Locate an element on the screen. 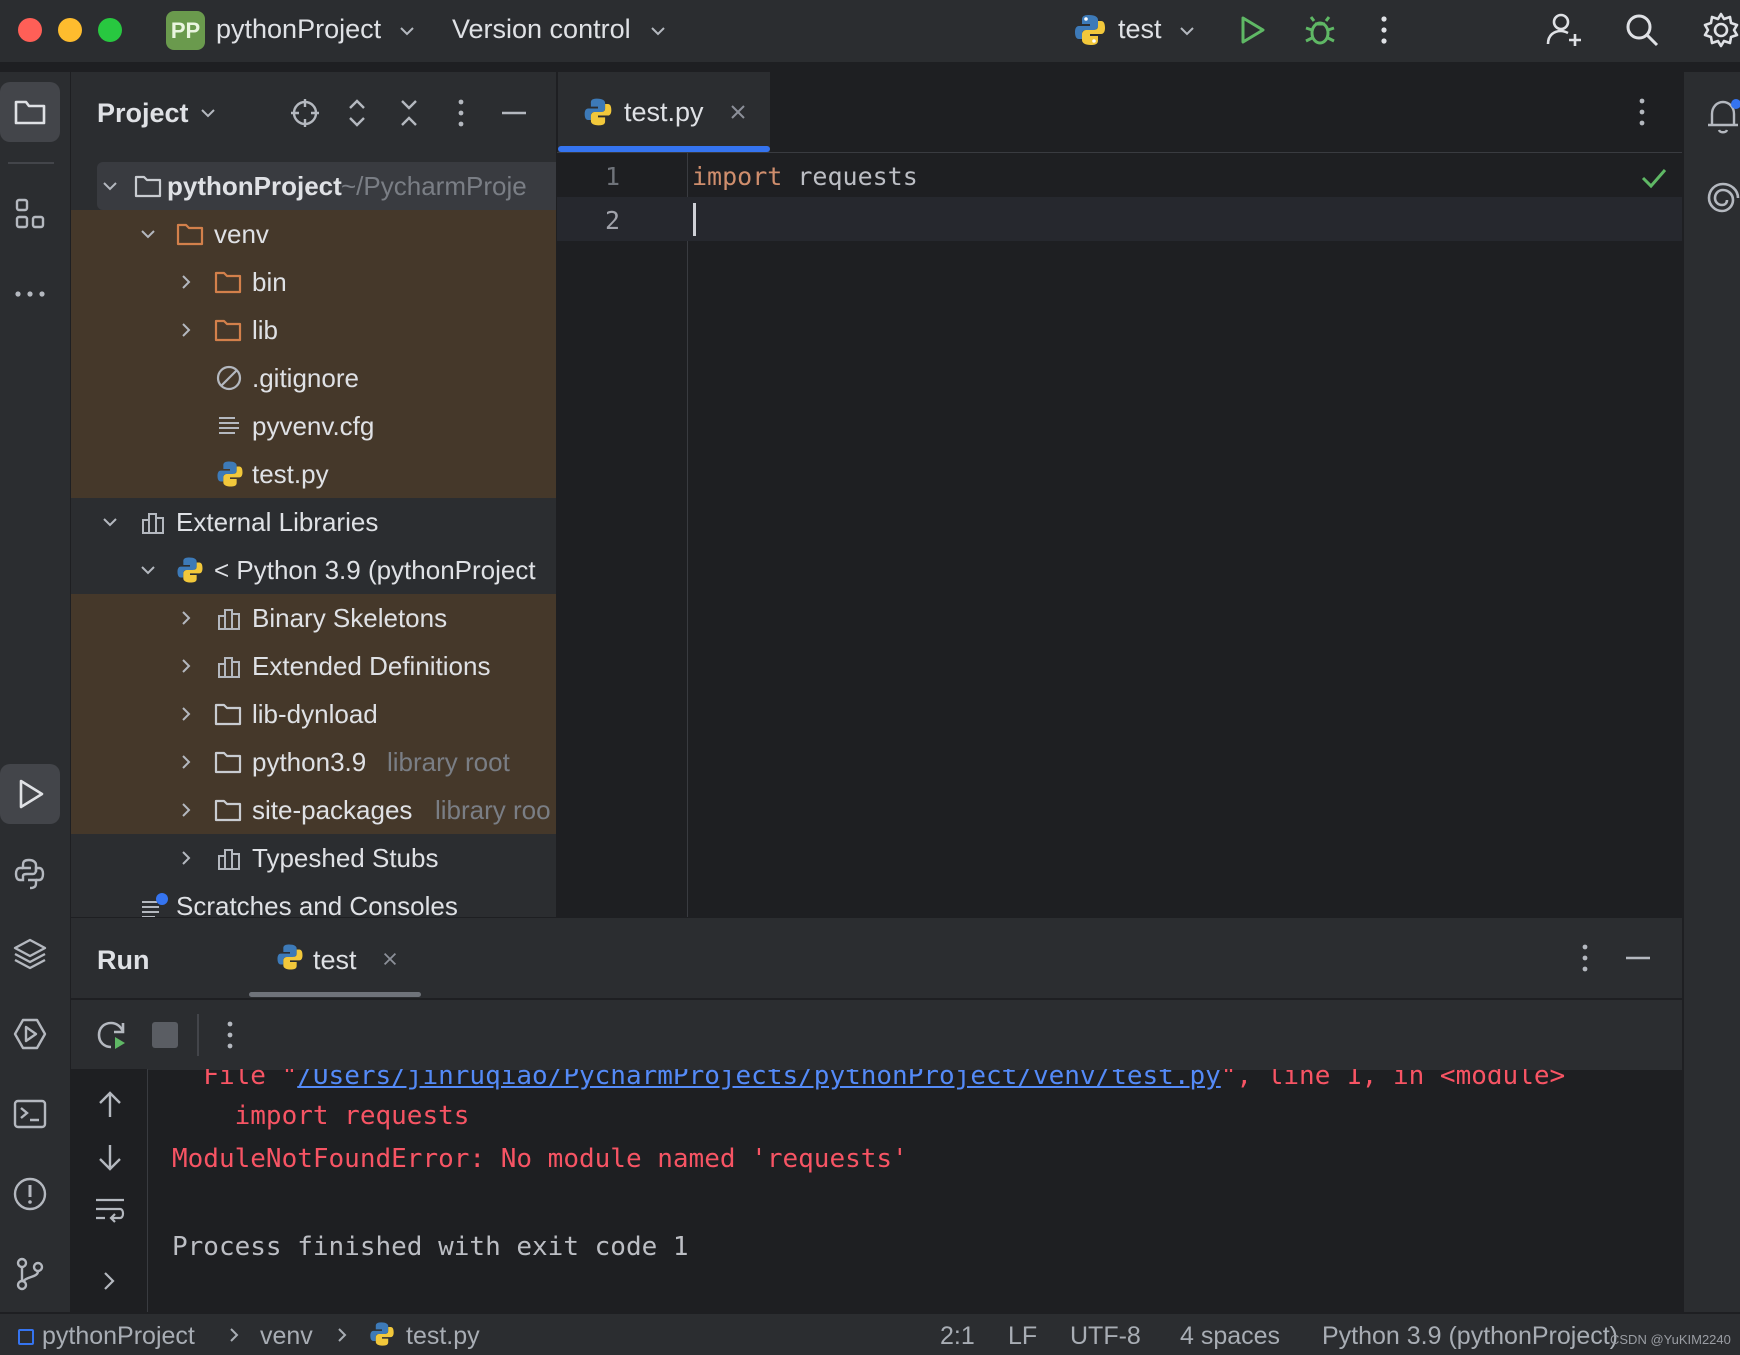 The width and height of the screenshot is (1740, 1355). breadcrumb-item: test.py is located at coordinates (443, 1336).